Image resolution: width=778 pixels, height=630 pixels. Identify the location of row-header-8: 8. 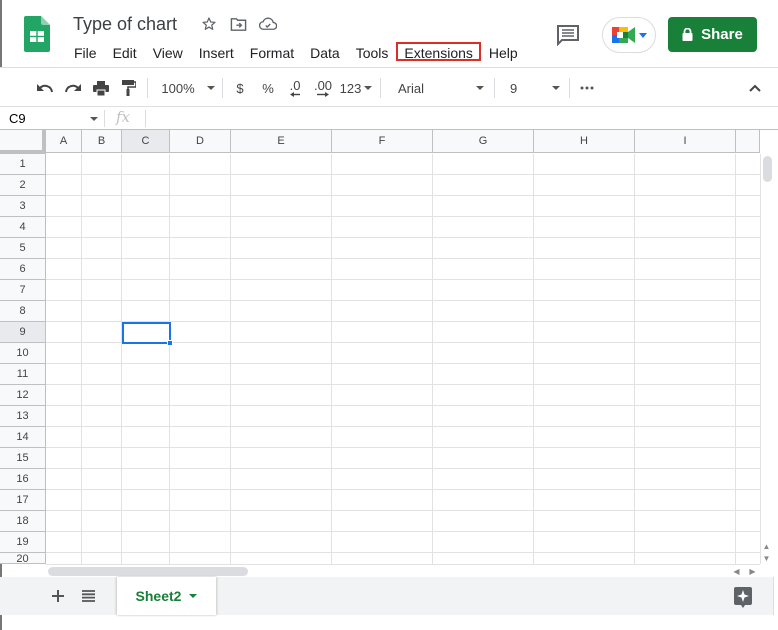
(23, 311).